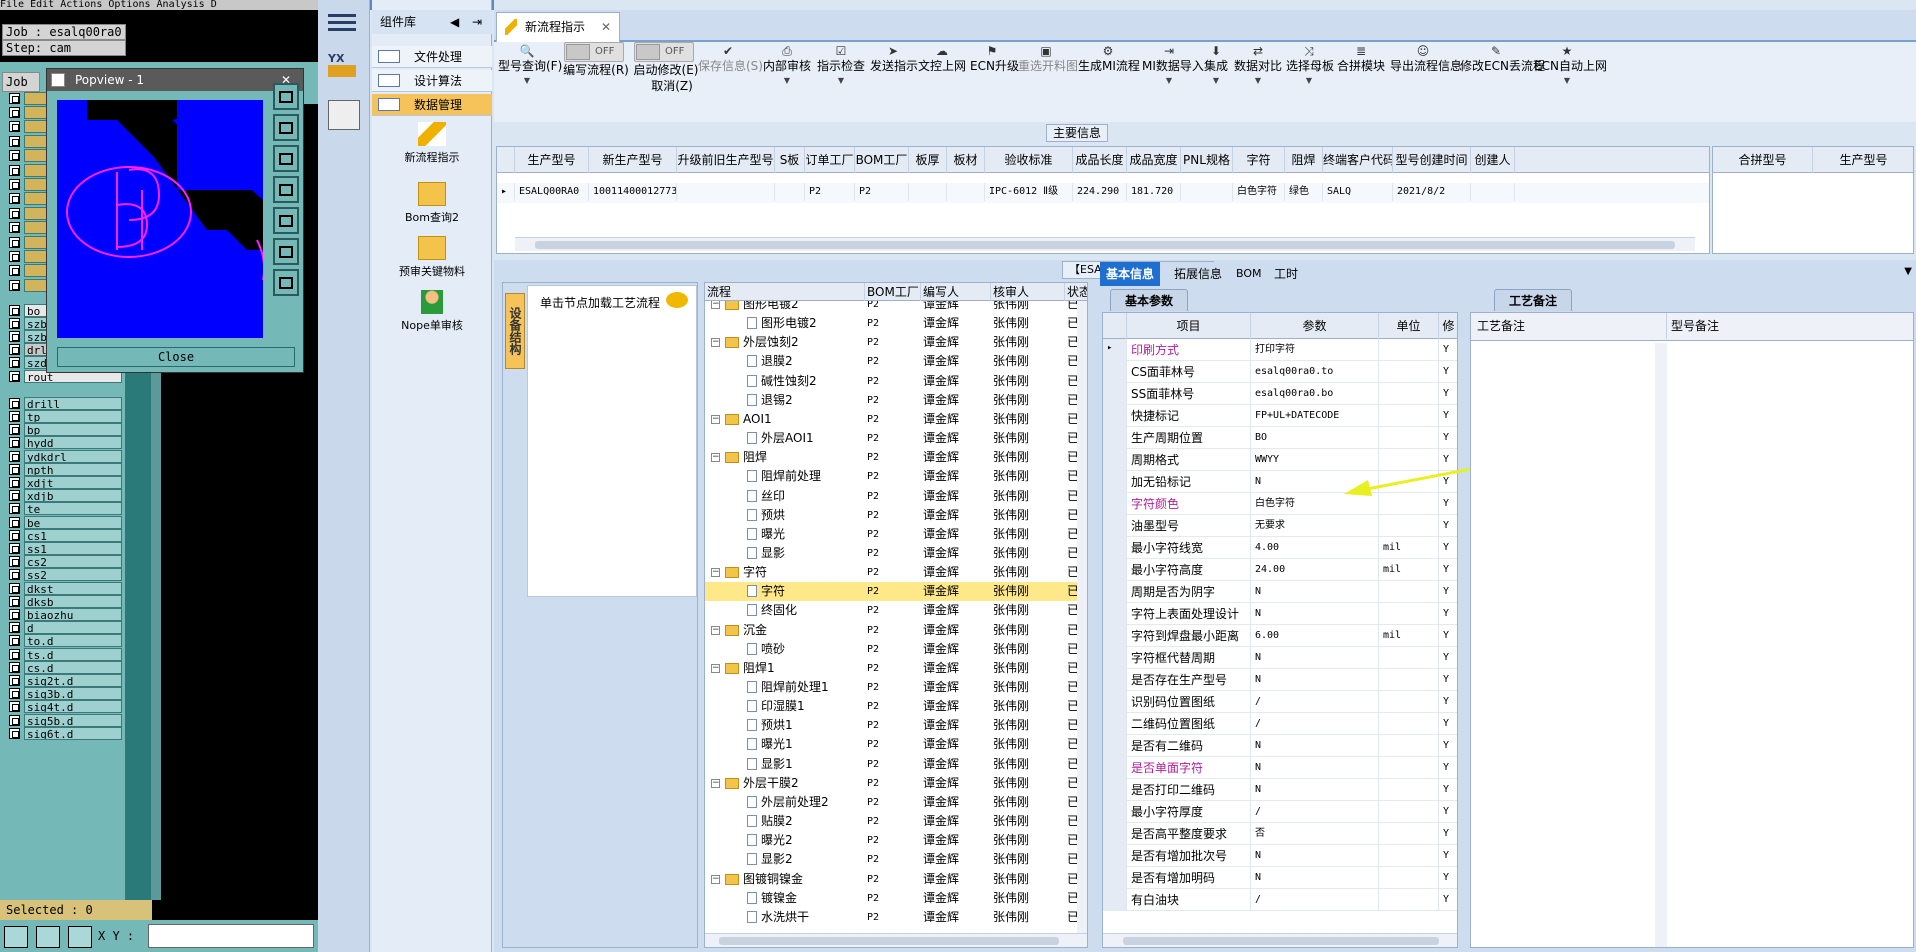 Image resolution: width=1916 pixels, height=952 pixels. What do you see at coordinates (1286, 274) in the screenshot?
I see `tab-work-hours: 工时` at bounding box center [1286, 274].